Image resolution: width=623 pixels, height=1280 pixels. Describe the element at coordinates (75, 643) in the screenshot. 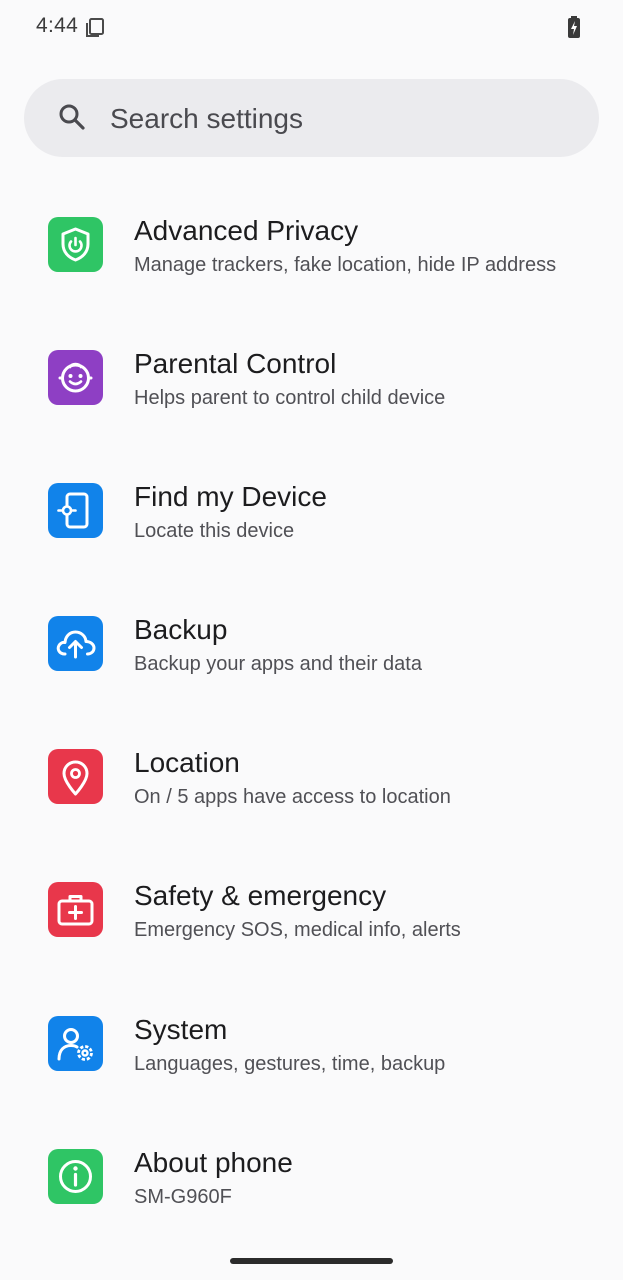

I see `cloud-upload-icon` at that location.